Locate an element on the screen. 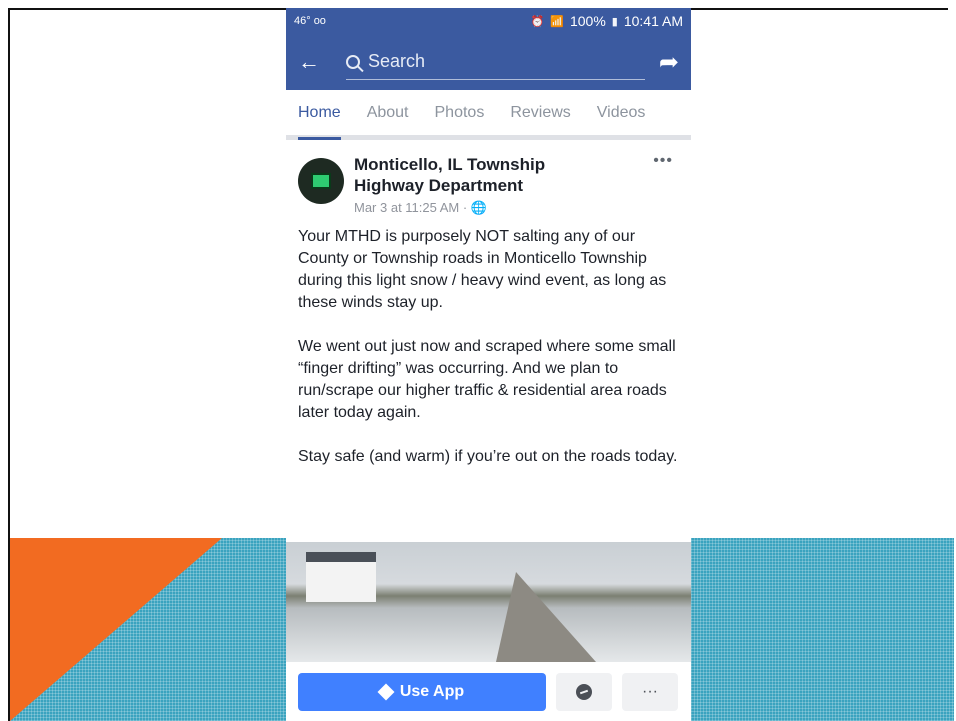 Image resolution: width=956 pixels, height=721 pixels. messenger-button is located at coordinates (584, 691).